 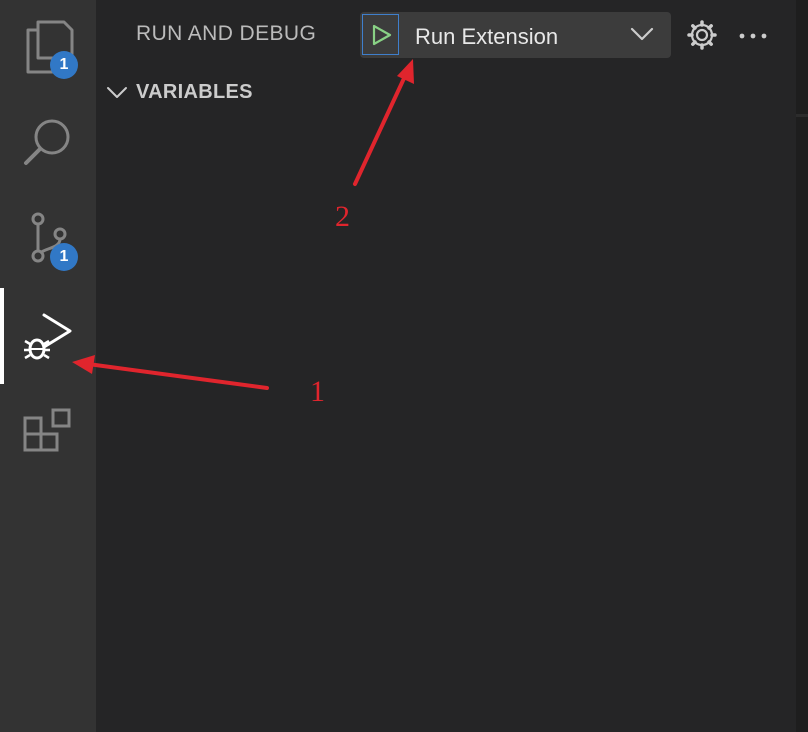 I want to click on annotation-label-2: 2, so click(x=342, y=216).